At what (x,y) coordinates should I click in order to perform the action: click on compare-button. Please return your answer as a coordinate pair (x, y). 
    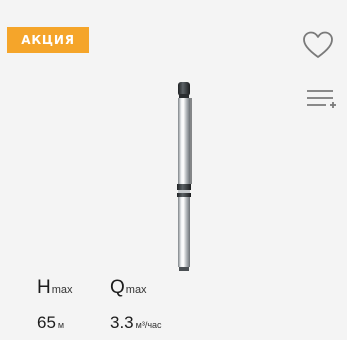
    Looking at the image, I should click on (321, 100).